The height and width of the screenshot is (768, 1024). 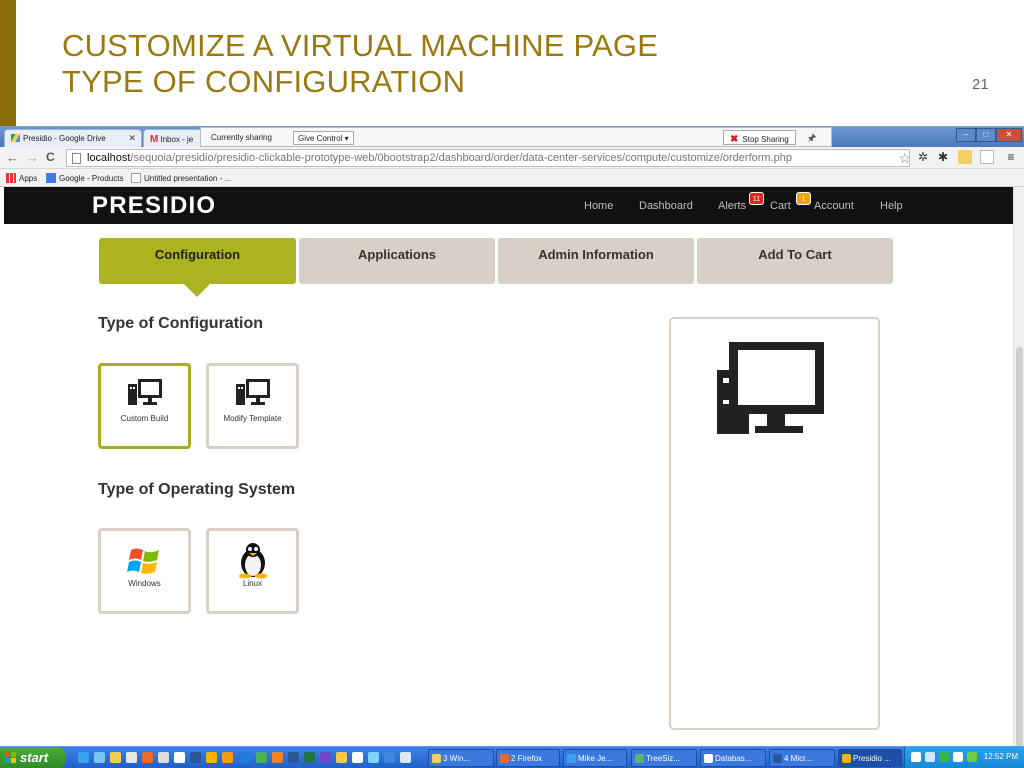 I want to click on system-tray: 12:52 PM, so click(x=964, y=757).